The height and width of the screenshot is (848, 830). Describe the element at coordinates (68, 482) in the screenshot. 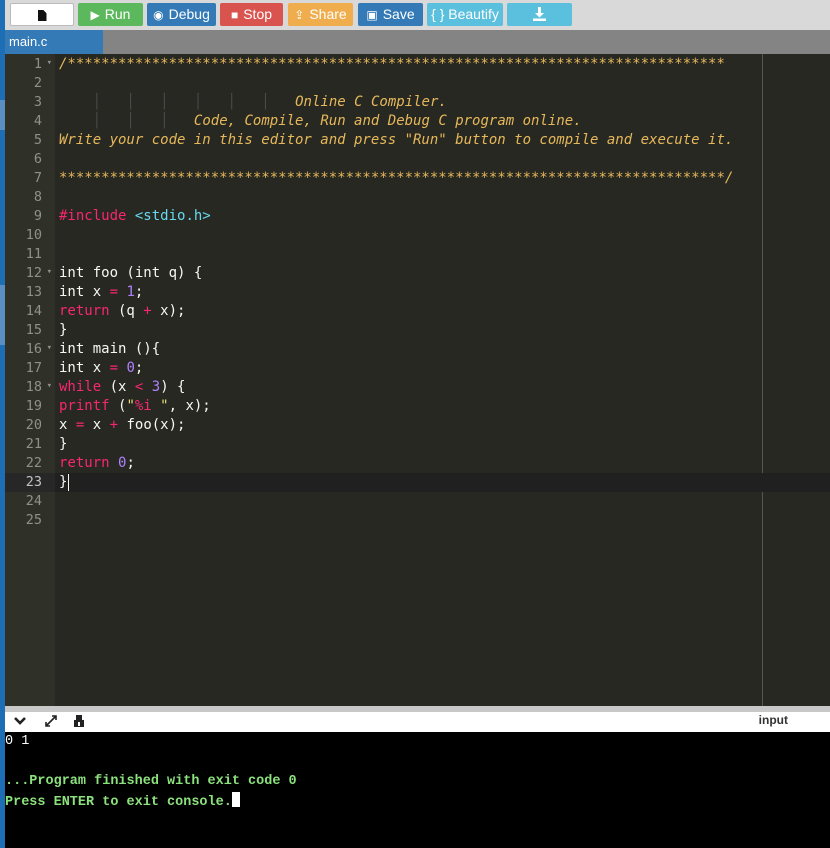

I see `text-cursor` at that location.